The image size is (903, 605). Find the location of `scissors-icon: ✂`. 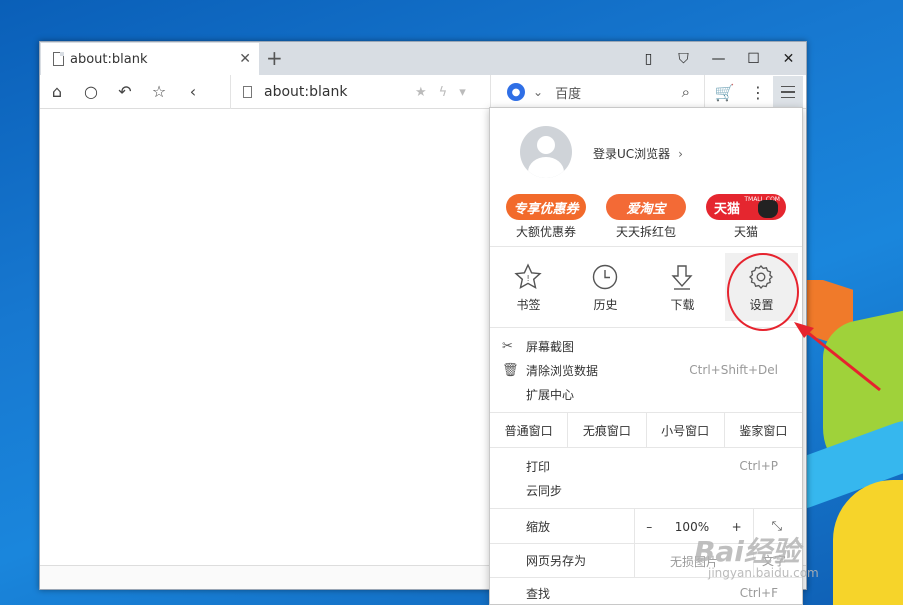

scissors-icon: ✂ is located at coordinates (507, 346).